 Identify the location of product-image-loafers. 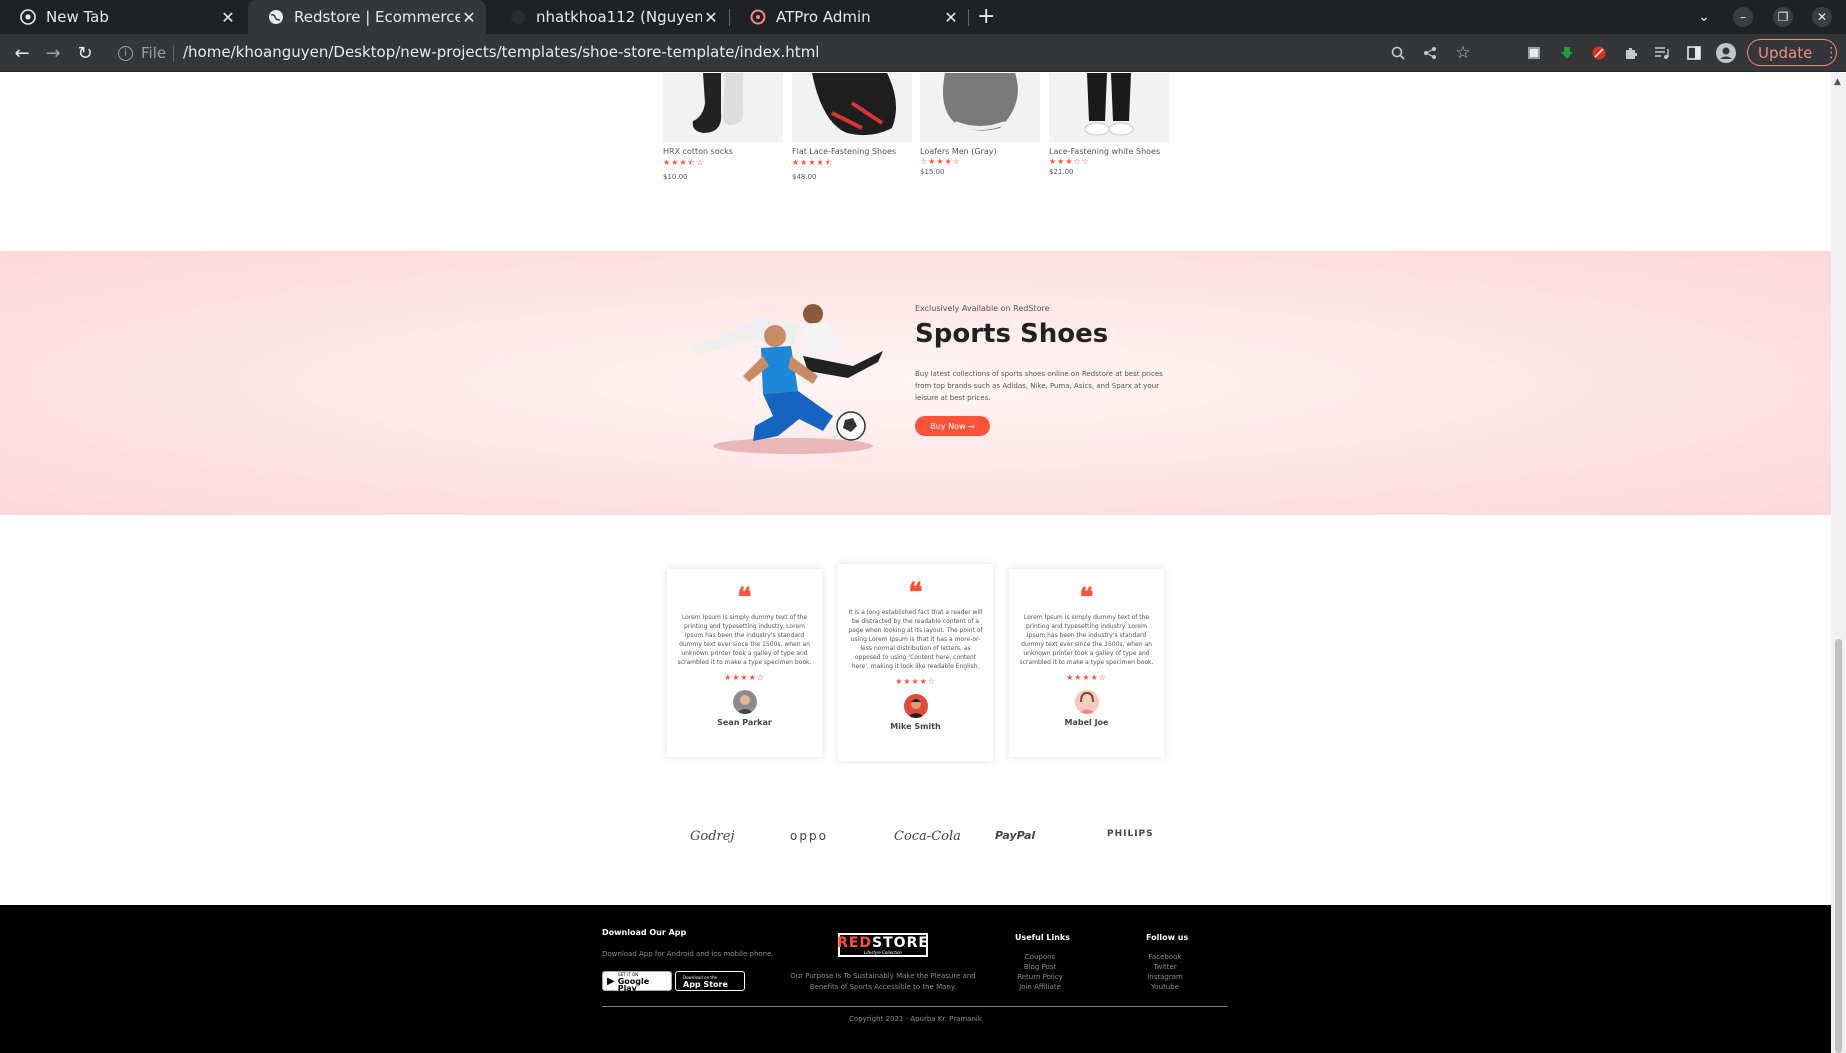
(980, 107).